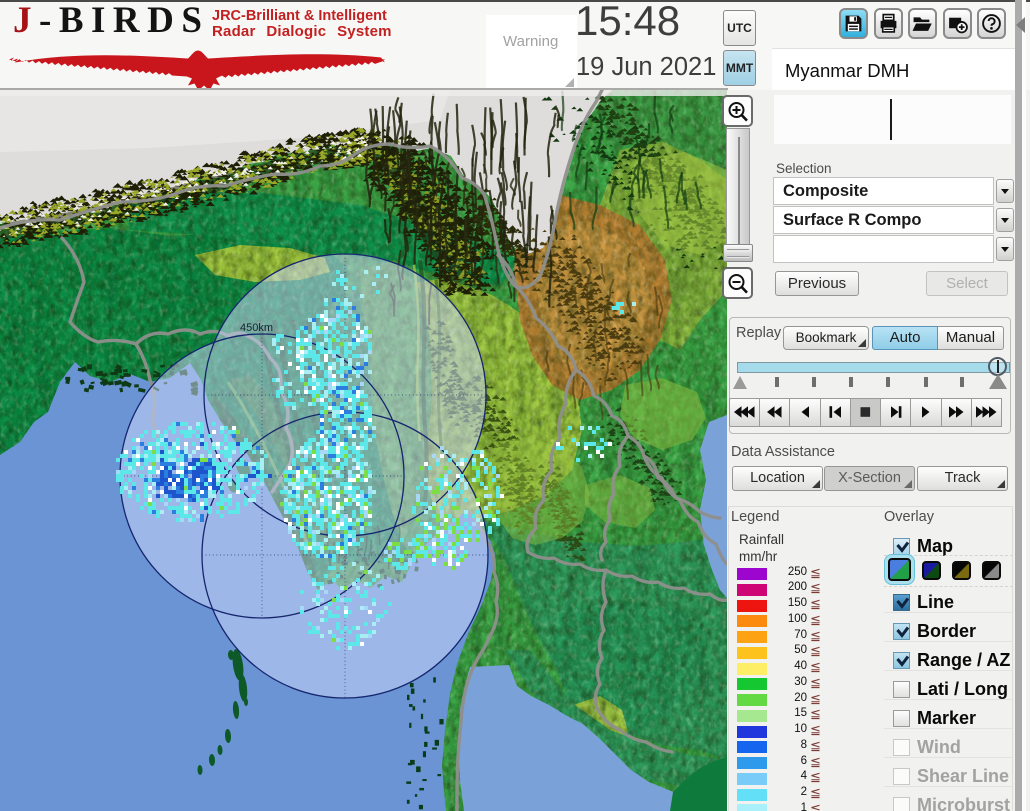 The width and height of the screenshot is (1030, 811). I want to click on svg-text: 450km, so click(256, 328).